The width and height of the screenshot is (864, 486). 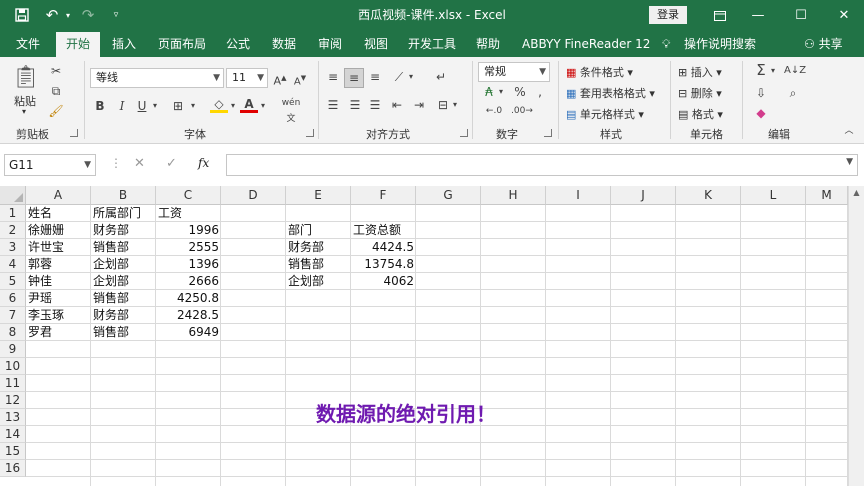 What do you see at coordinates (801, 15) in the screenshot?
I see `maximize-icon: ☐` at bounding box center [801, 15].